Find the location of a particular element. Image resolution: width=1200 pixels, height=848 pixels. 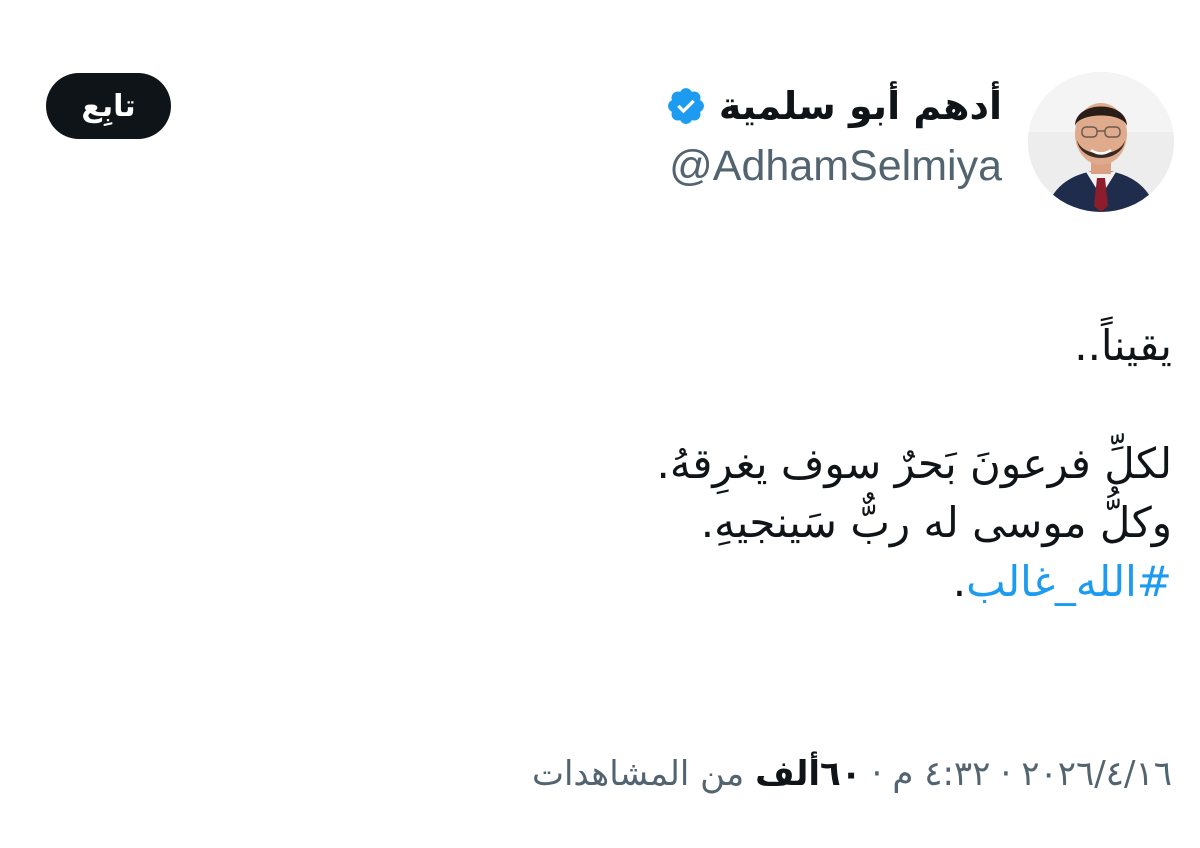

author-name-row: أدهم أبو سلمية is located at coordinates (833, 106).